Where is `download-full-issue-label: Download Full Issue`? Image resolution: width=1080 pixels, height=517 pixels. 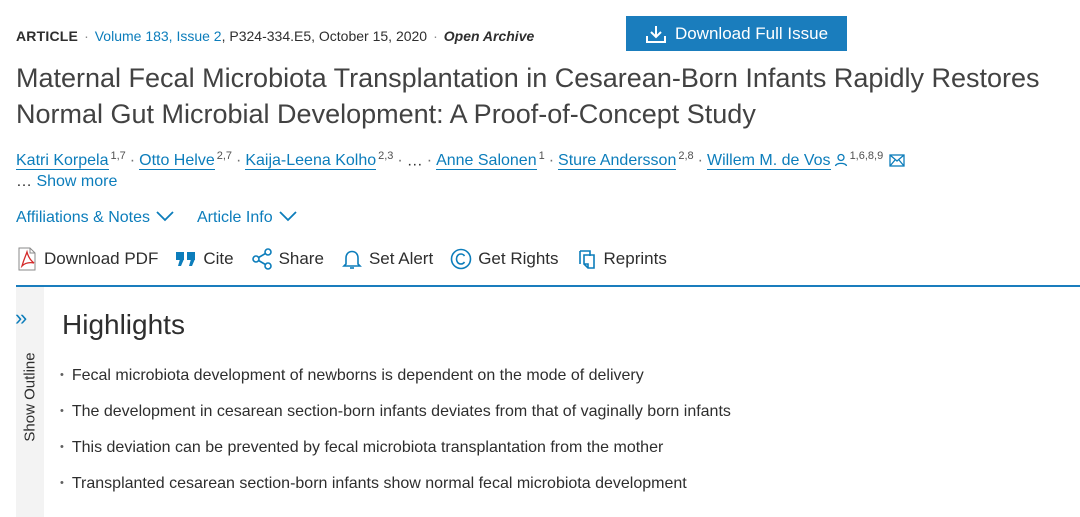 download-full-issue-label: Download Full Issue is located at coordinates (751, 33).